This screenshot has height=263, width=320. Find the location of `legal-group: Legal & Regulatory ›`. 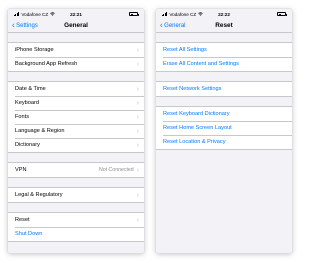

legal-group: Legal & Regulatory › is located at coordinates (76, 195).